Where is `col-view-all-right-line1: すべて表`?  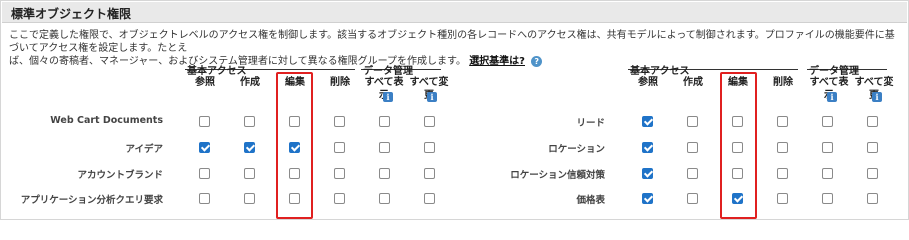 col-view-all-right-line1: すべて表 is located at coordinates (829, 82).